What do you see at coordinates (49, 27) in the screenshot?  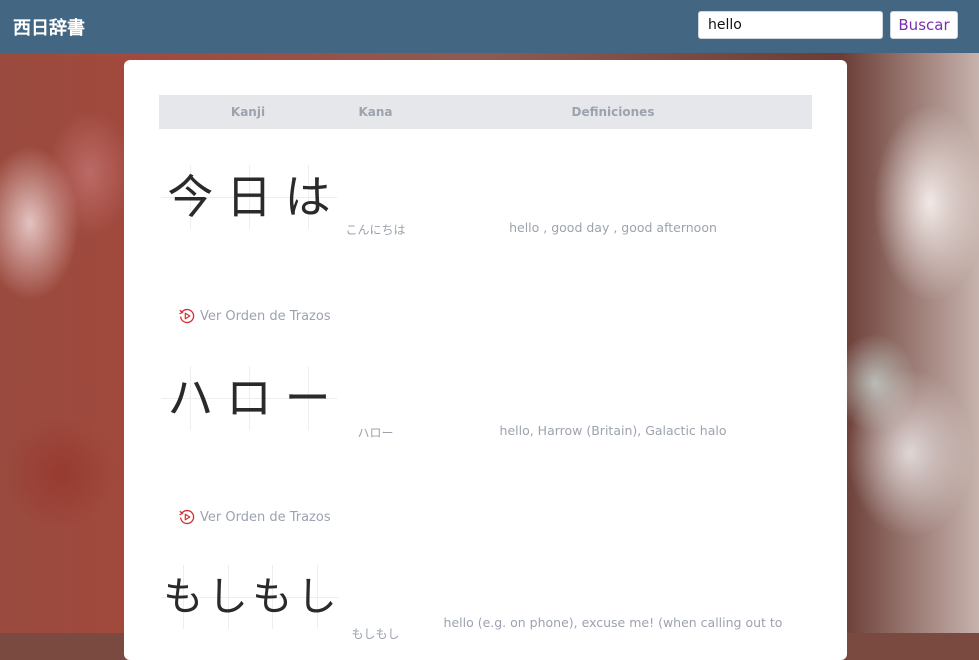 I see `brand-logo: 西日辞書` at bounding box center [49, 27].